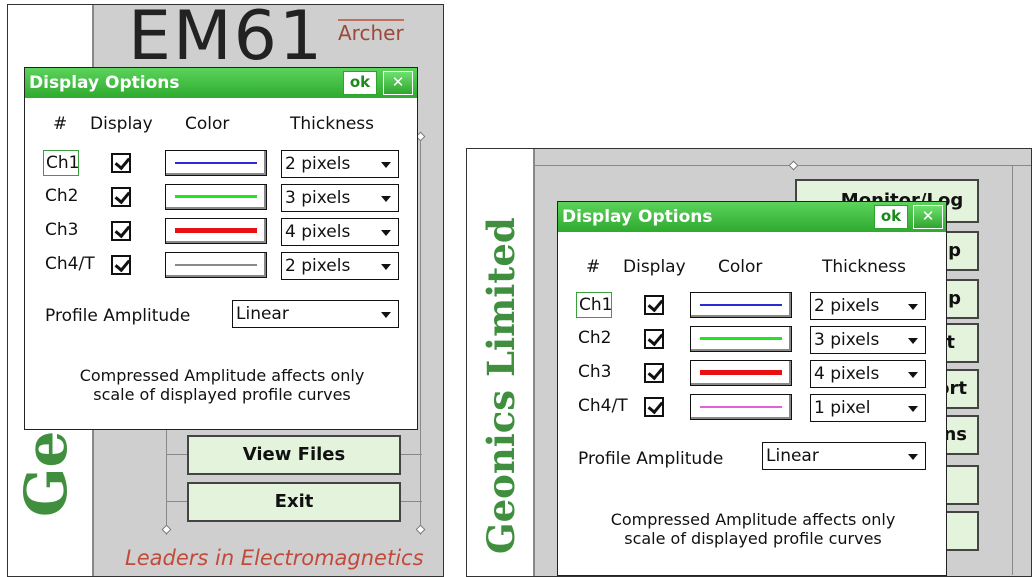 This screenshot has width=1032, height=577. I want to click on thickness-value: 1 pixel, so click(842, 408).